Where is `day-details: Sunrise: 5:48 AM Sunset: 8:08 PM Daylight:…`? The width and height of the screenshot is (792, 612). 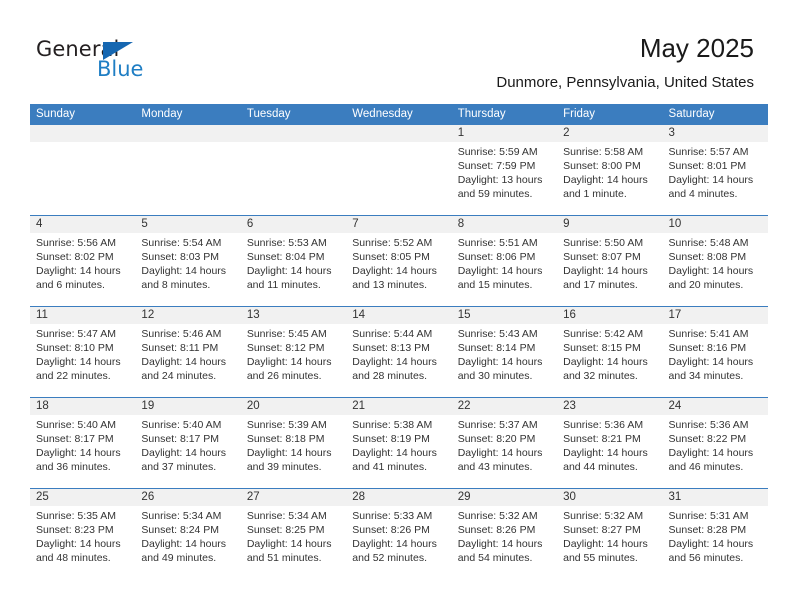
day-details: Sunrise: 5:48 AM Sunset: 8:08 PM Daylight:… is located at coordinates (715, 262).